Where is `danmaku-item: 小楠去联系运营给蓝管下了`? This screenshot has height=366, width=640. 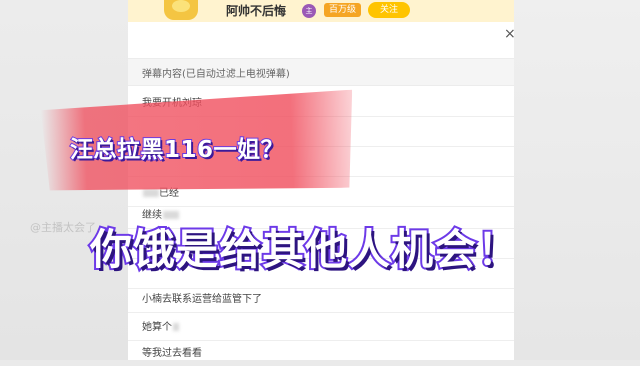 danmaku-item: 小楠去联系运营给蓝管下了 is located at coordinates (321, 297).